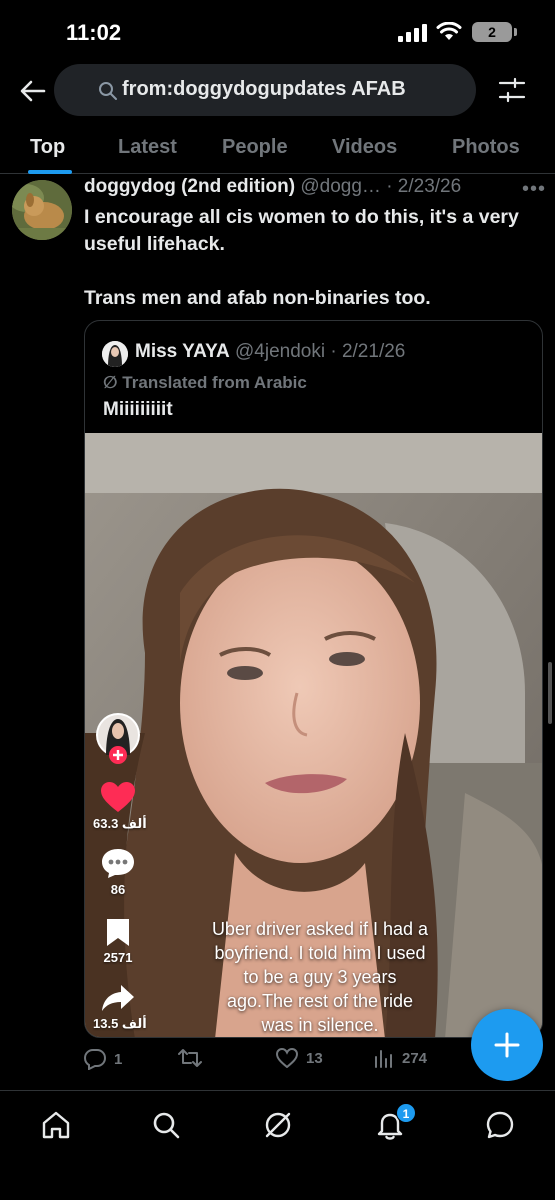  I want to click on search-filter-icon, so click(512, 90).